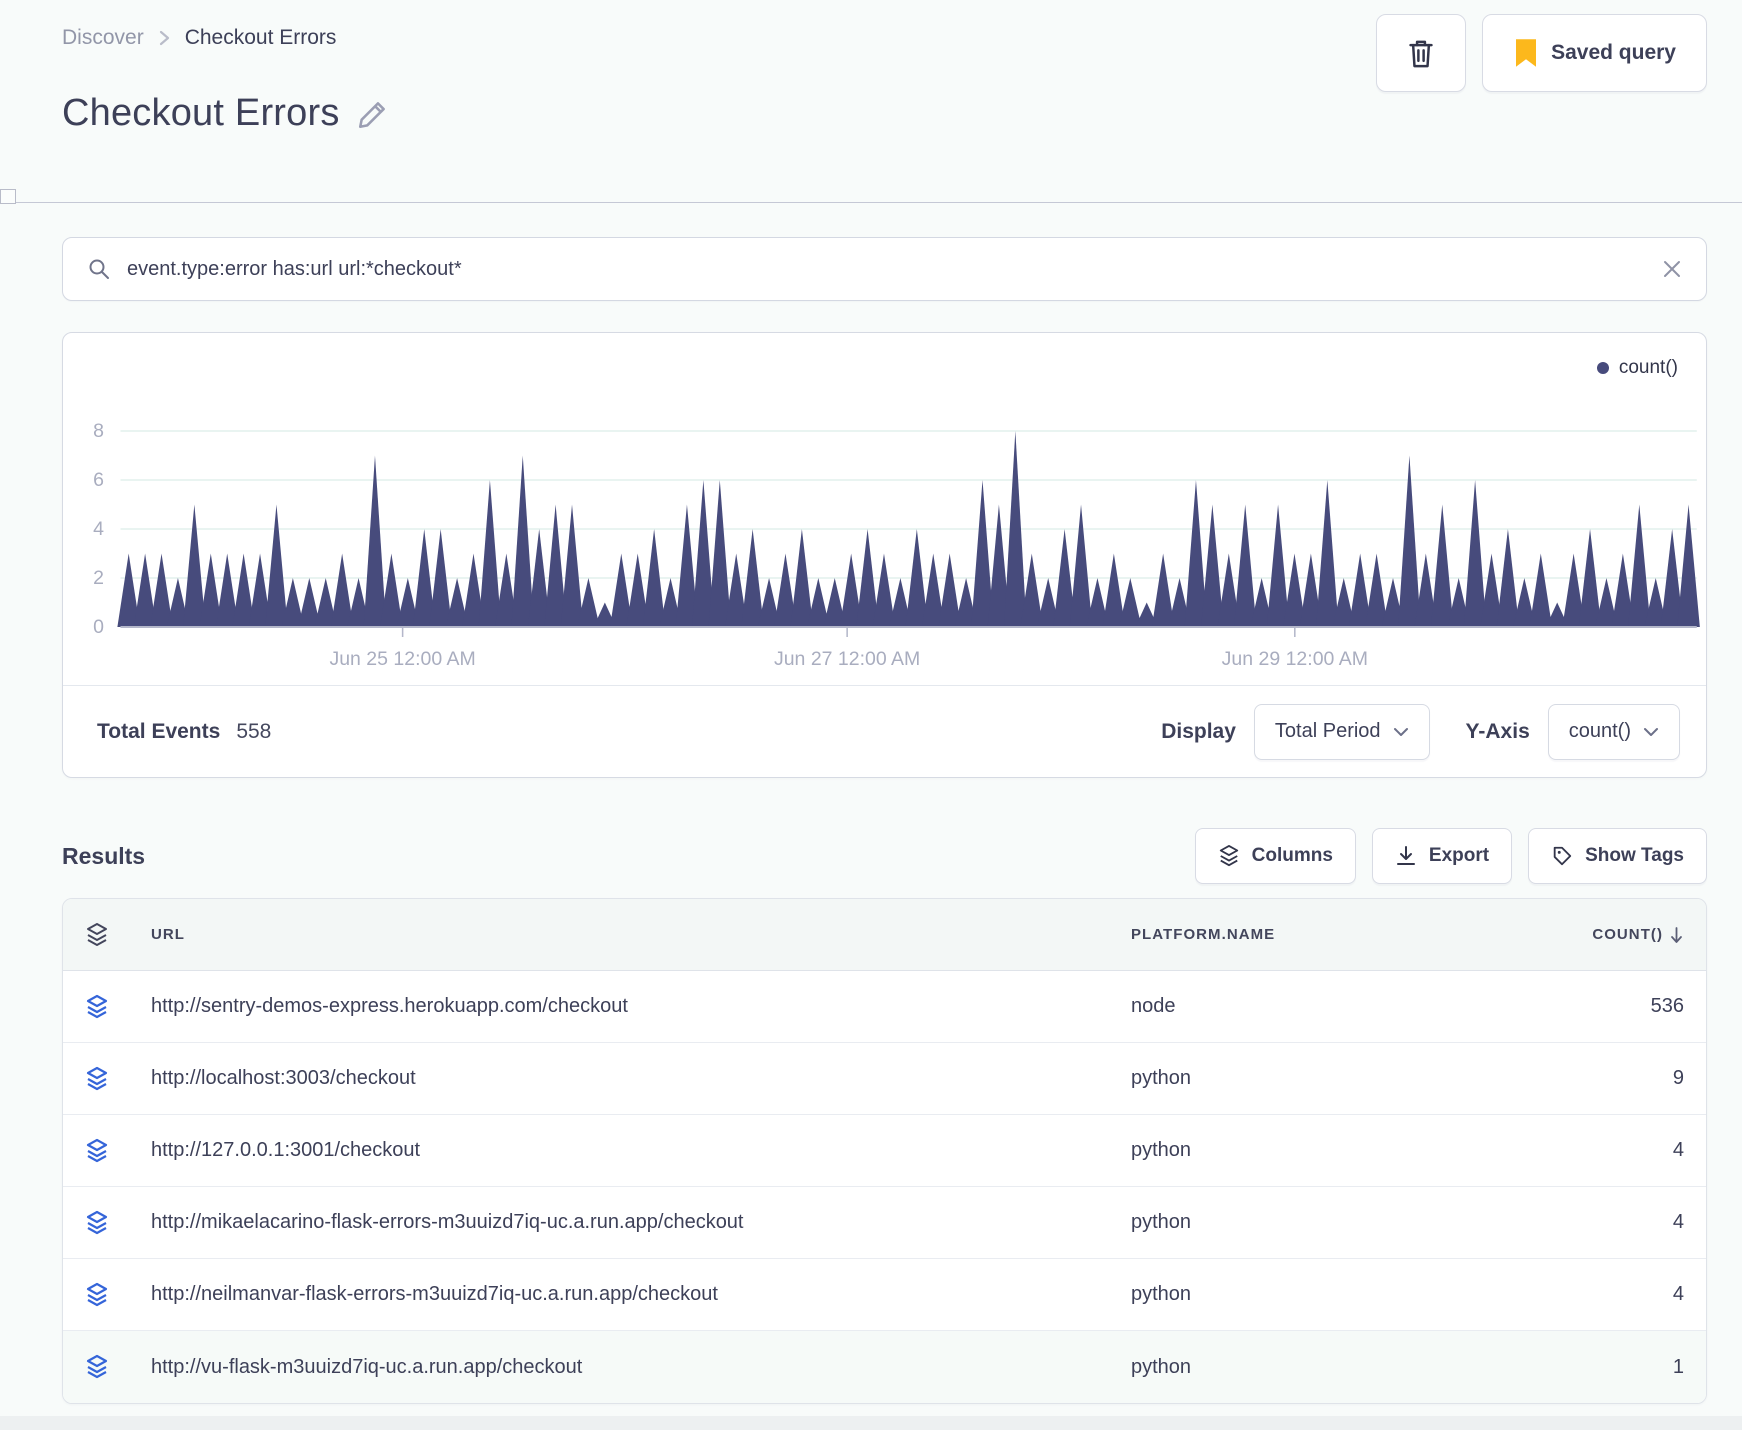  I want to click on chevron-right-icon, so click(164, 38).